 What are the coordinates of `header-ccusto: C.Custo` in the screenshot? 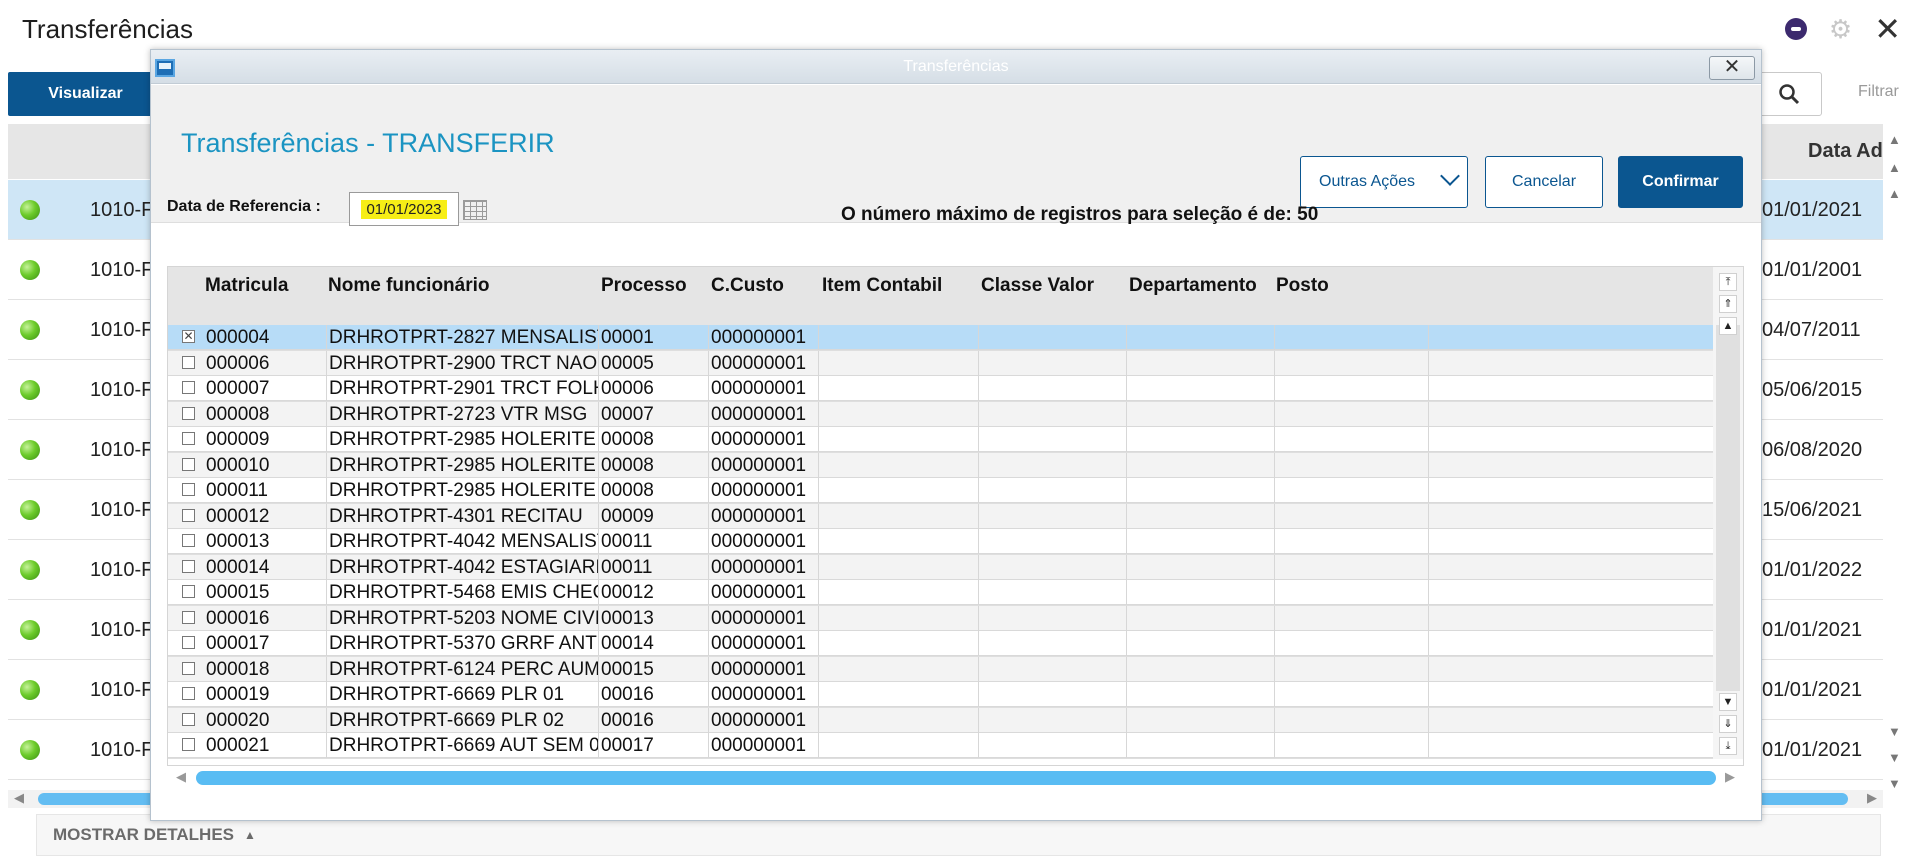 It's located at (747, 286).